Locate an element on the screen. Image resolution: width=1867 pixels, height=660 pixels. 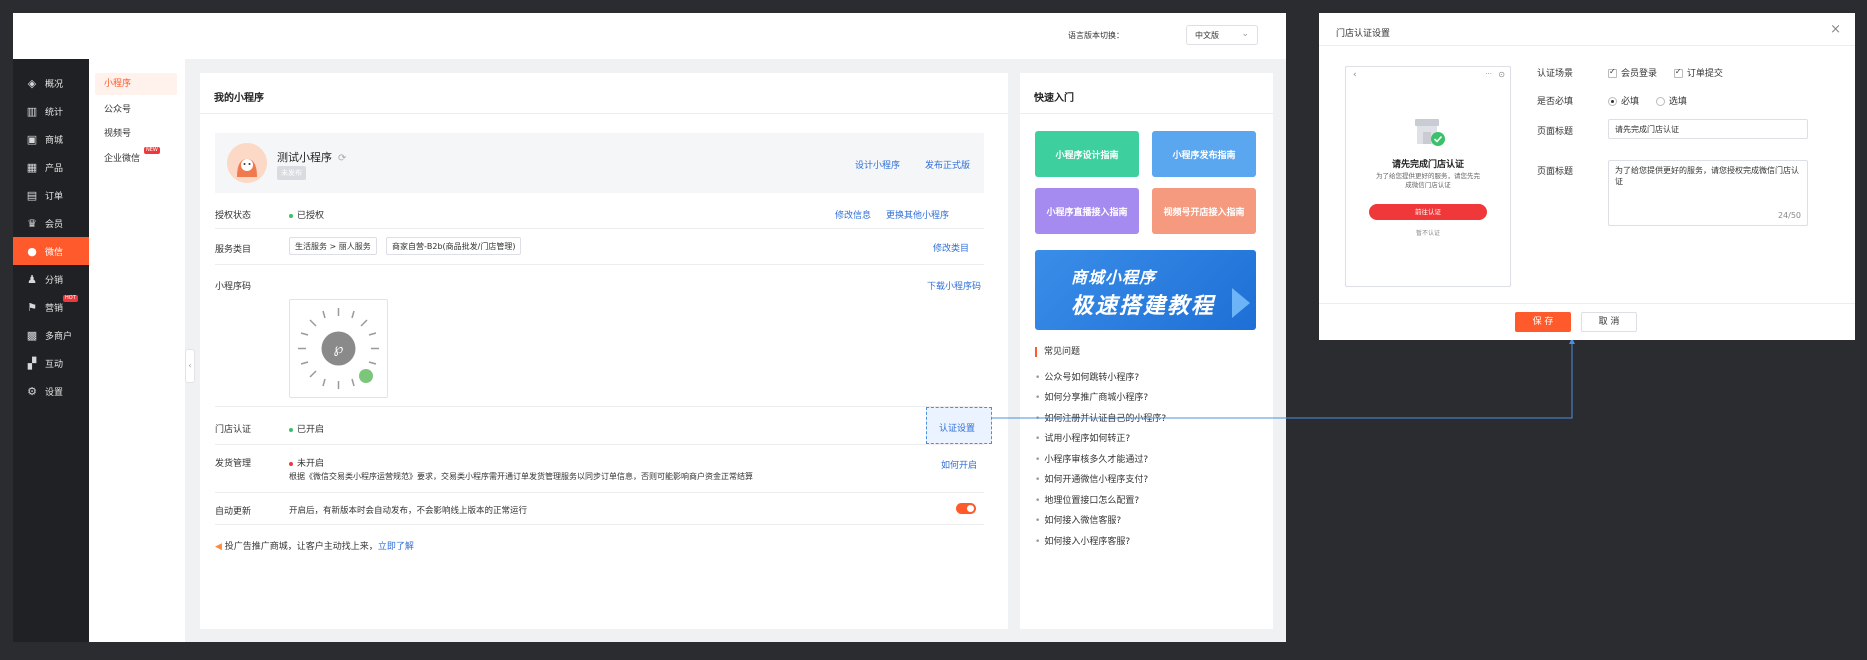
phone-auth-button: 前往认证 is located at coordinates (1428, 212).